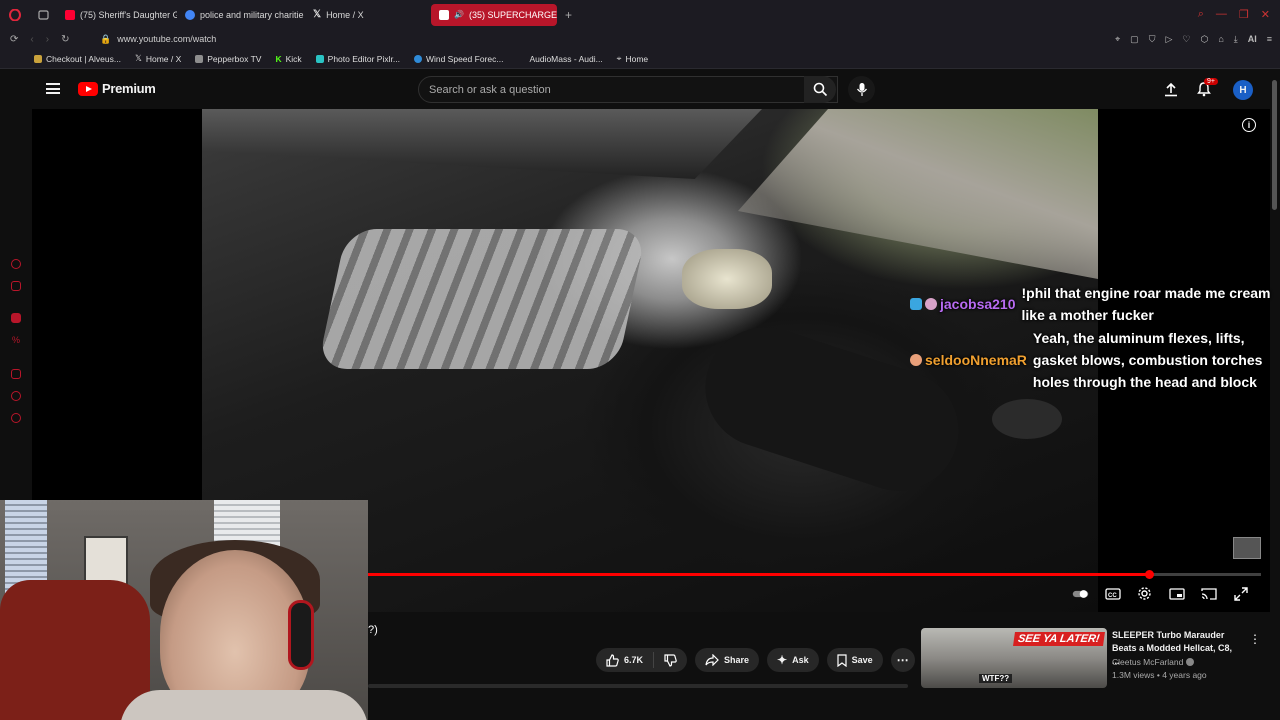 This screenshot has height=720, width=1280. What do you see at coordinates (1176, 593) in the screenshot?
I see `miniplayer-icon` at bounding box center [1176, 593].